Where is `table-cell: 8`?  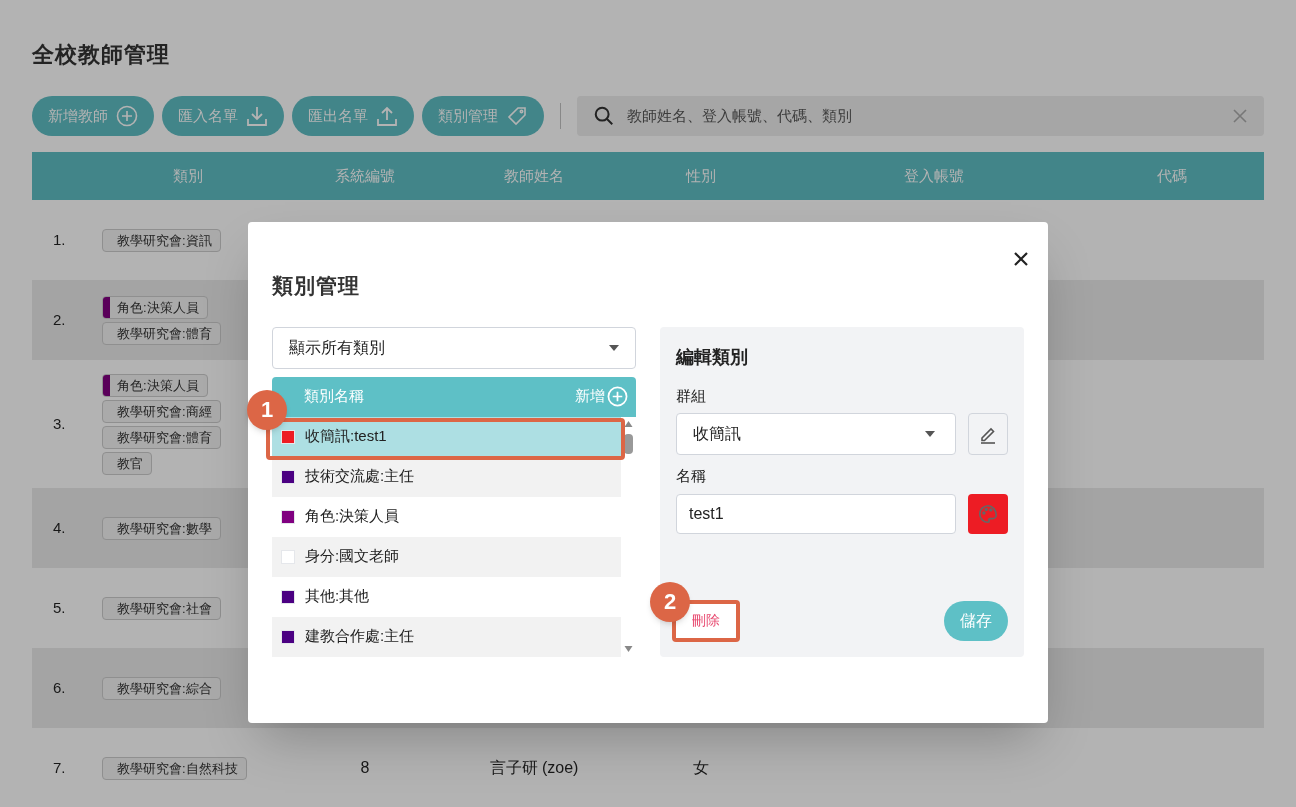 table-cell: 8 is located at coordinates (365, 767).